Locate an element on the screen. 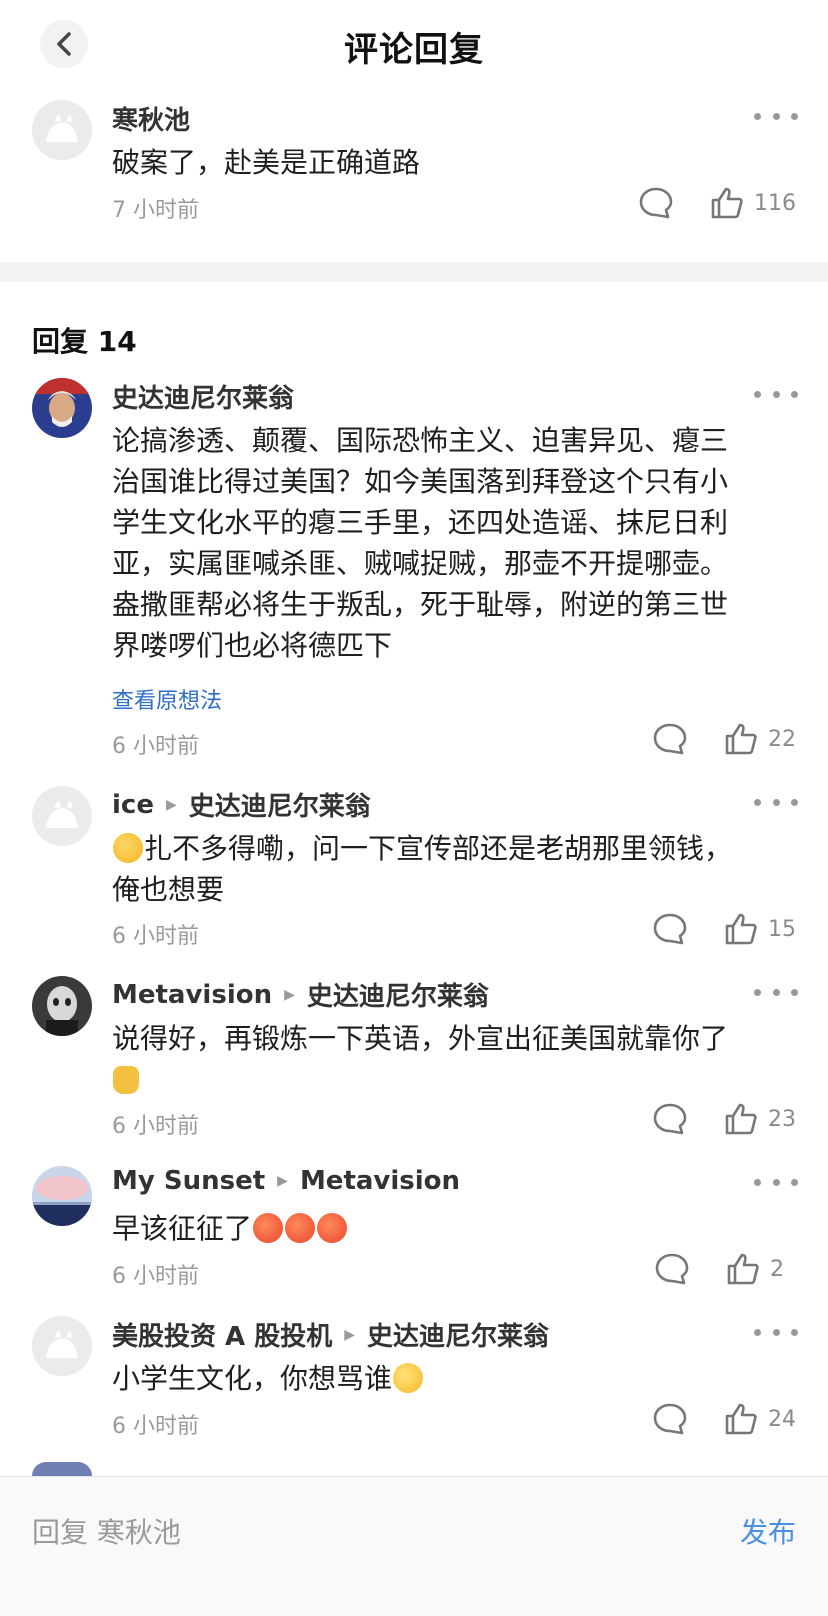  shushing-face-emoji is located at coordinates (408, 1378).